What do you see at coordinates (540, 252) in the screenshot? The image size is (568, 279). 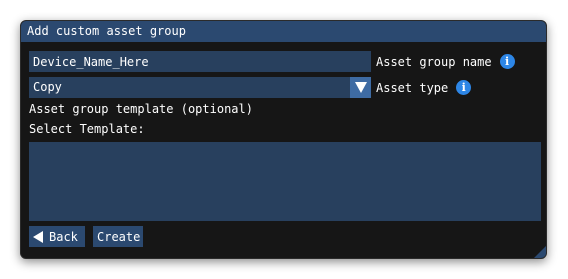 I see `resize-grip-icon` at bounding box center [540, 252].